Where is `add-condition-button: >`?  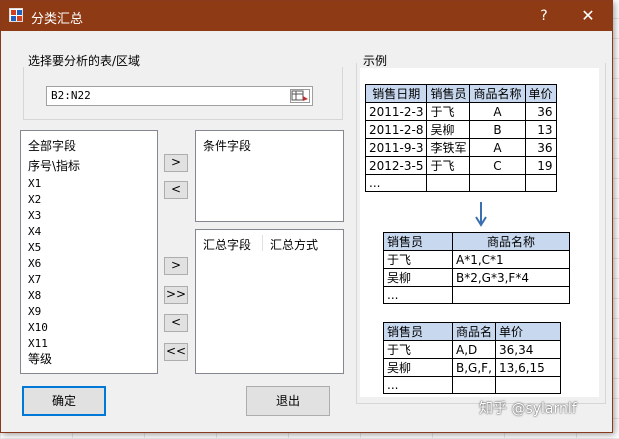 add-condition-button: > is located at coordinates (176, 163).